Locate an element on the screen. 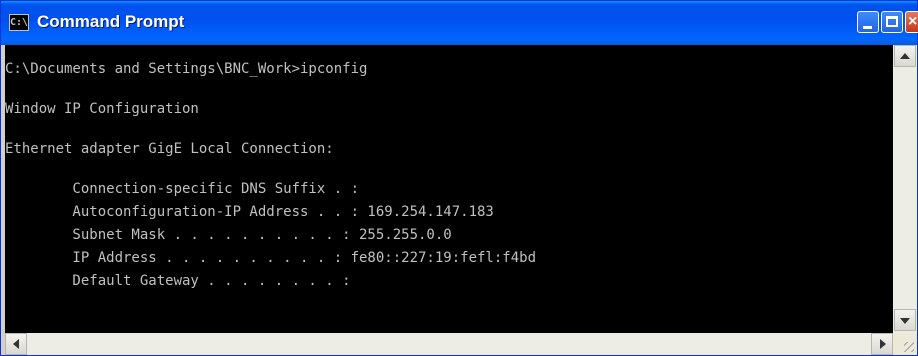 This screenshot has width=918, height=356. maximize-icon is located at coordinates (892, 21).